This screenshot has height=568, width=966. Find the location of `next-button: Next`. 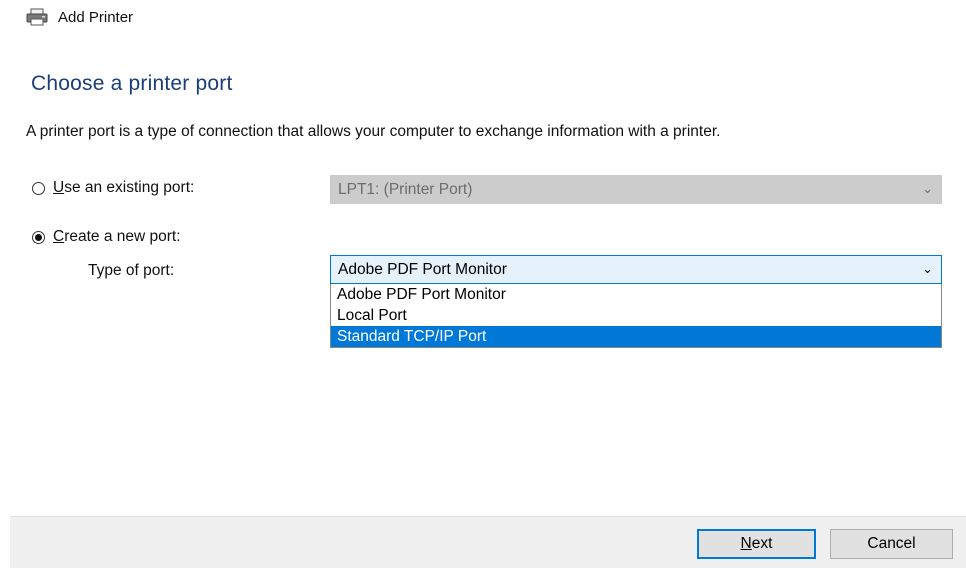

next-button: Next is located at coordinates (756, 544).